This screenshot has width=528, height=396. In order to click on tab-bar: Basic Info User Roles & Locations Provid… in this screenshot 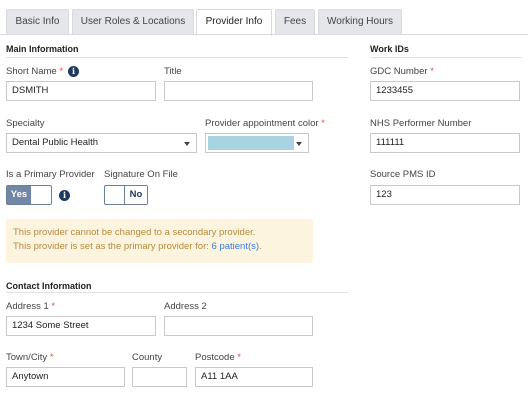, I will do `click(264, 18)`.